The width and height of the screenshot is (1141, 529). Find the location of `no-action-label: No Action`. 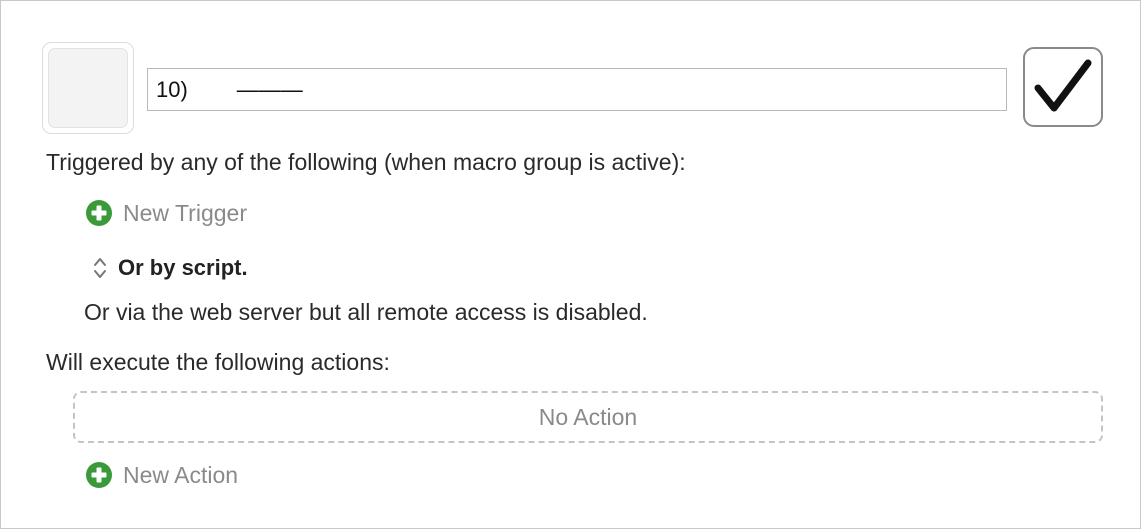

no-action-label: No Action is located at coordinates (588, 416).